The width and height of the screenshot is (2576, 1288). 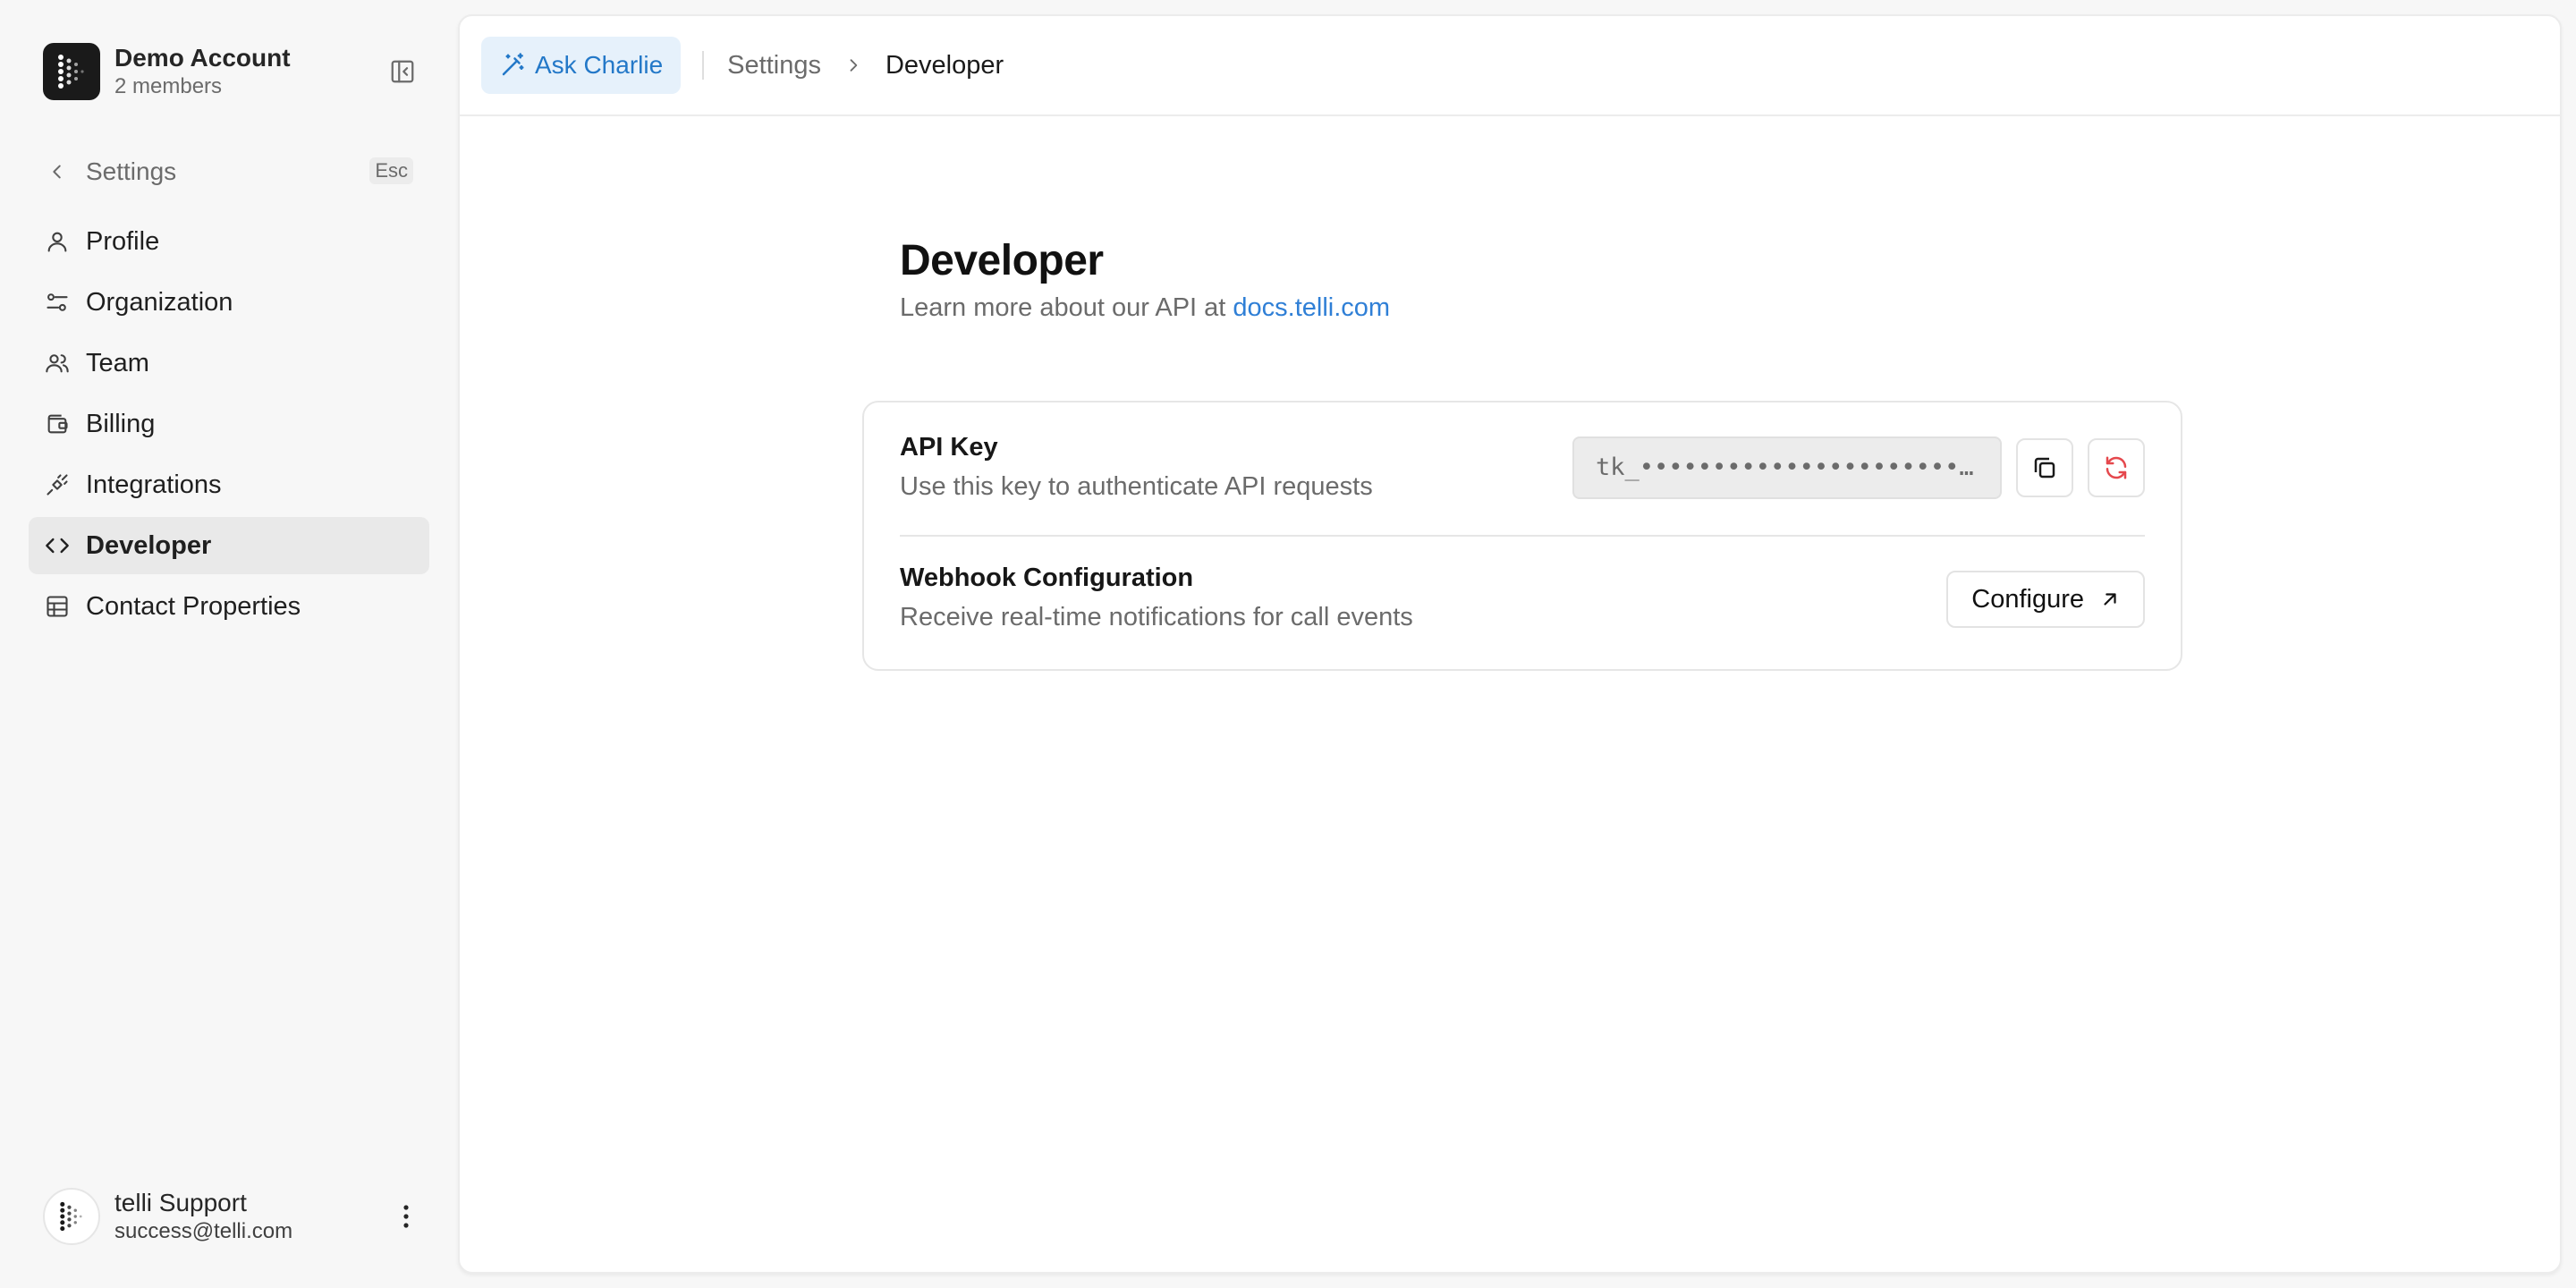 What do you see at coordinates (57, 606) in the screenshot?
I see `table-icon` at bounding box center [57, 606].